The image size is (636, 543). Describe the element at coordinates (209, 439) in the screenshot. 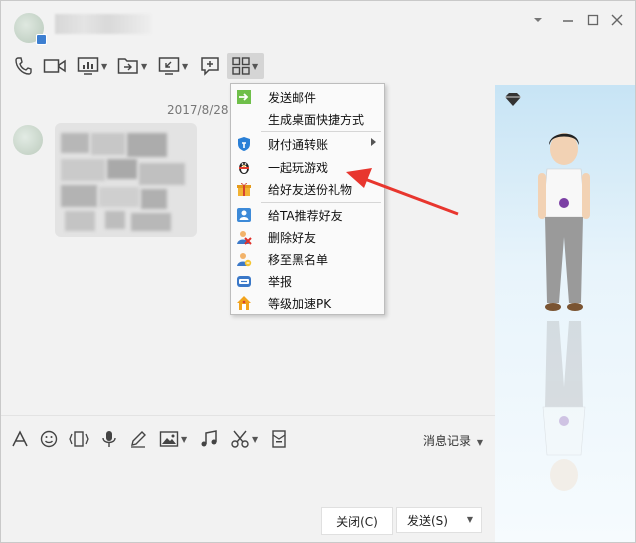

I see `music-icon` at that location.